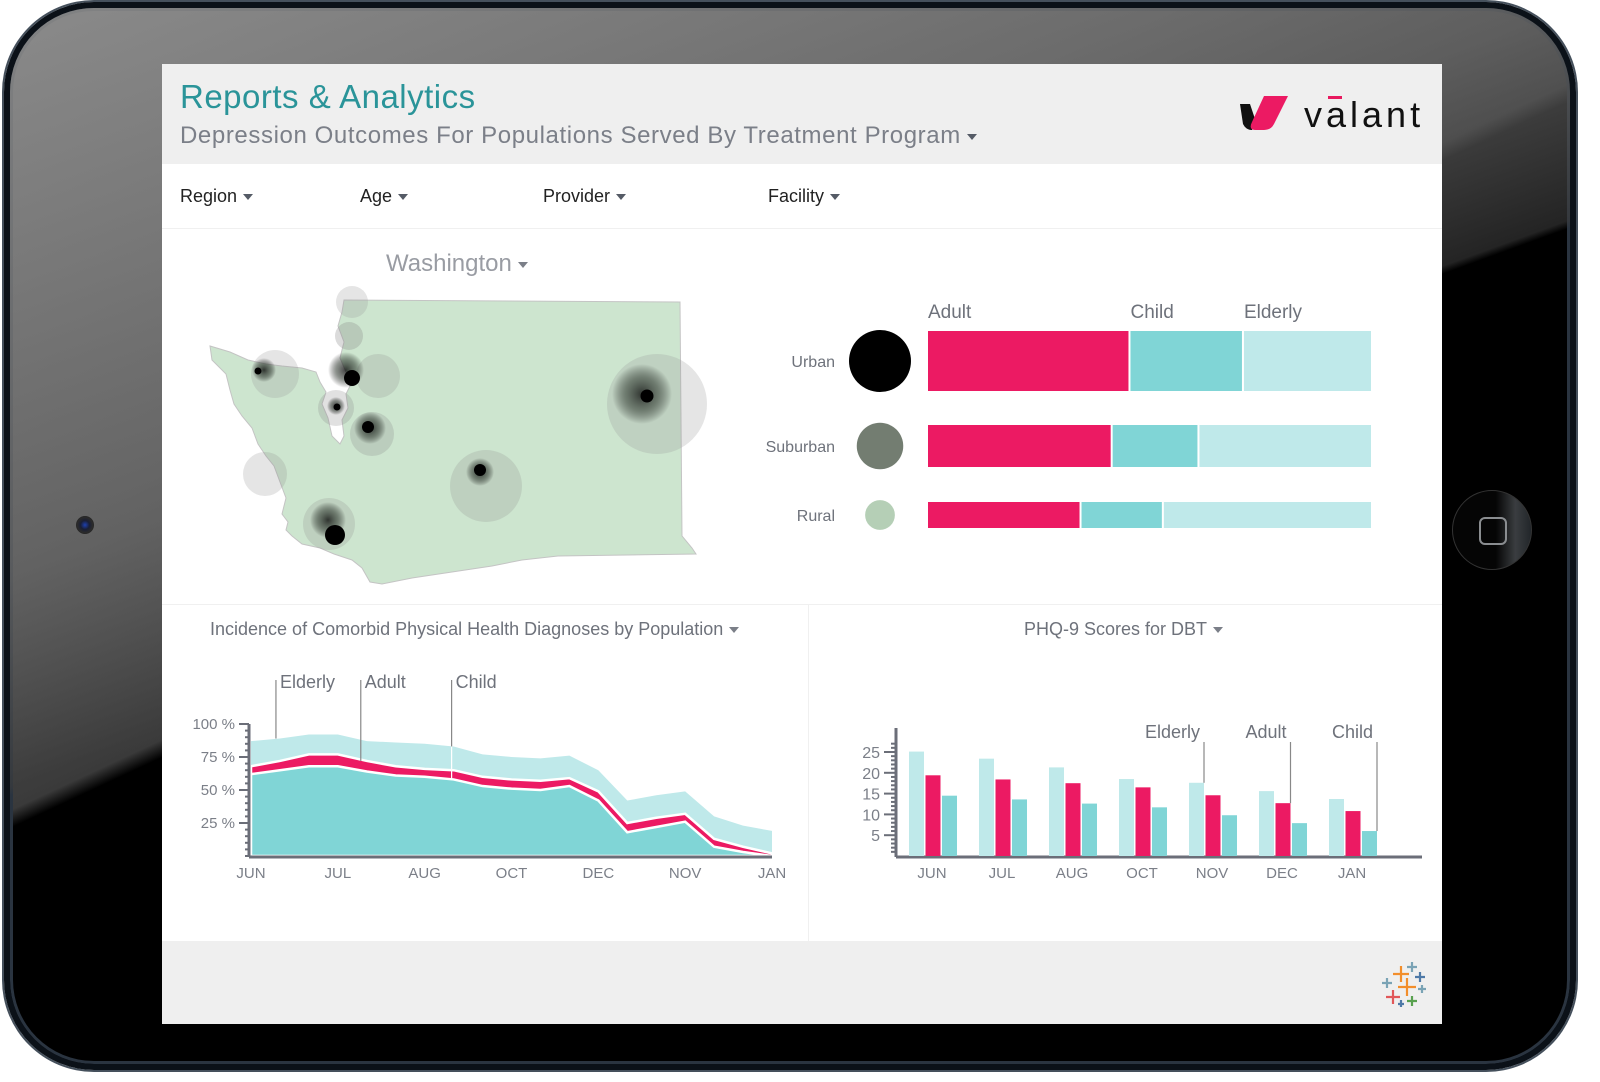 Image resolution: width=1600 pixels, height=1082 pixels. What do you see at coordinates (577, 196) in the screenshot?
I see `filter-label: Provider` at bounding box center [577, 196].